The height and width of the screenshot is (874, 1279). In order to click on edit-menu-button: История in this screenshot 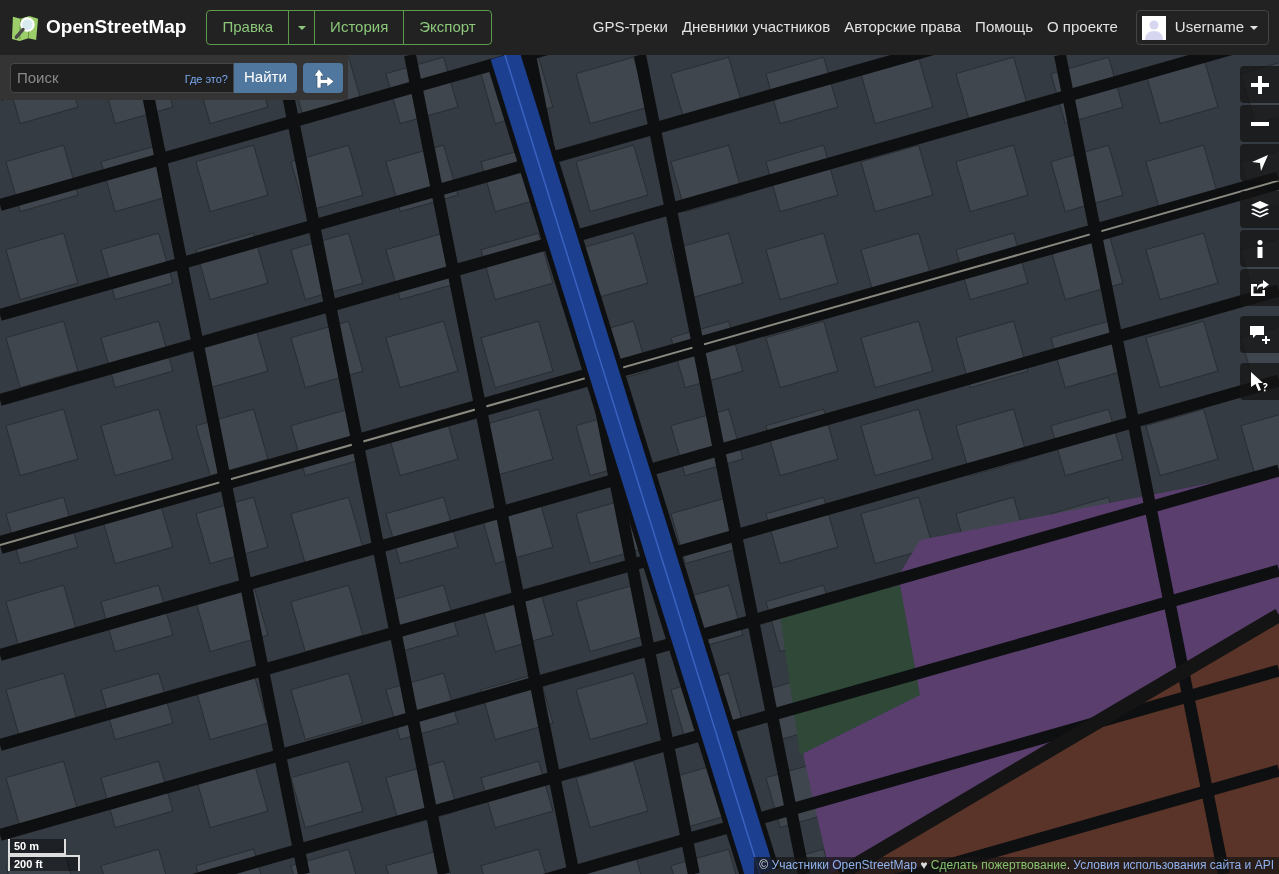, I will do `click(359, 27)`.